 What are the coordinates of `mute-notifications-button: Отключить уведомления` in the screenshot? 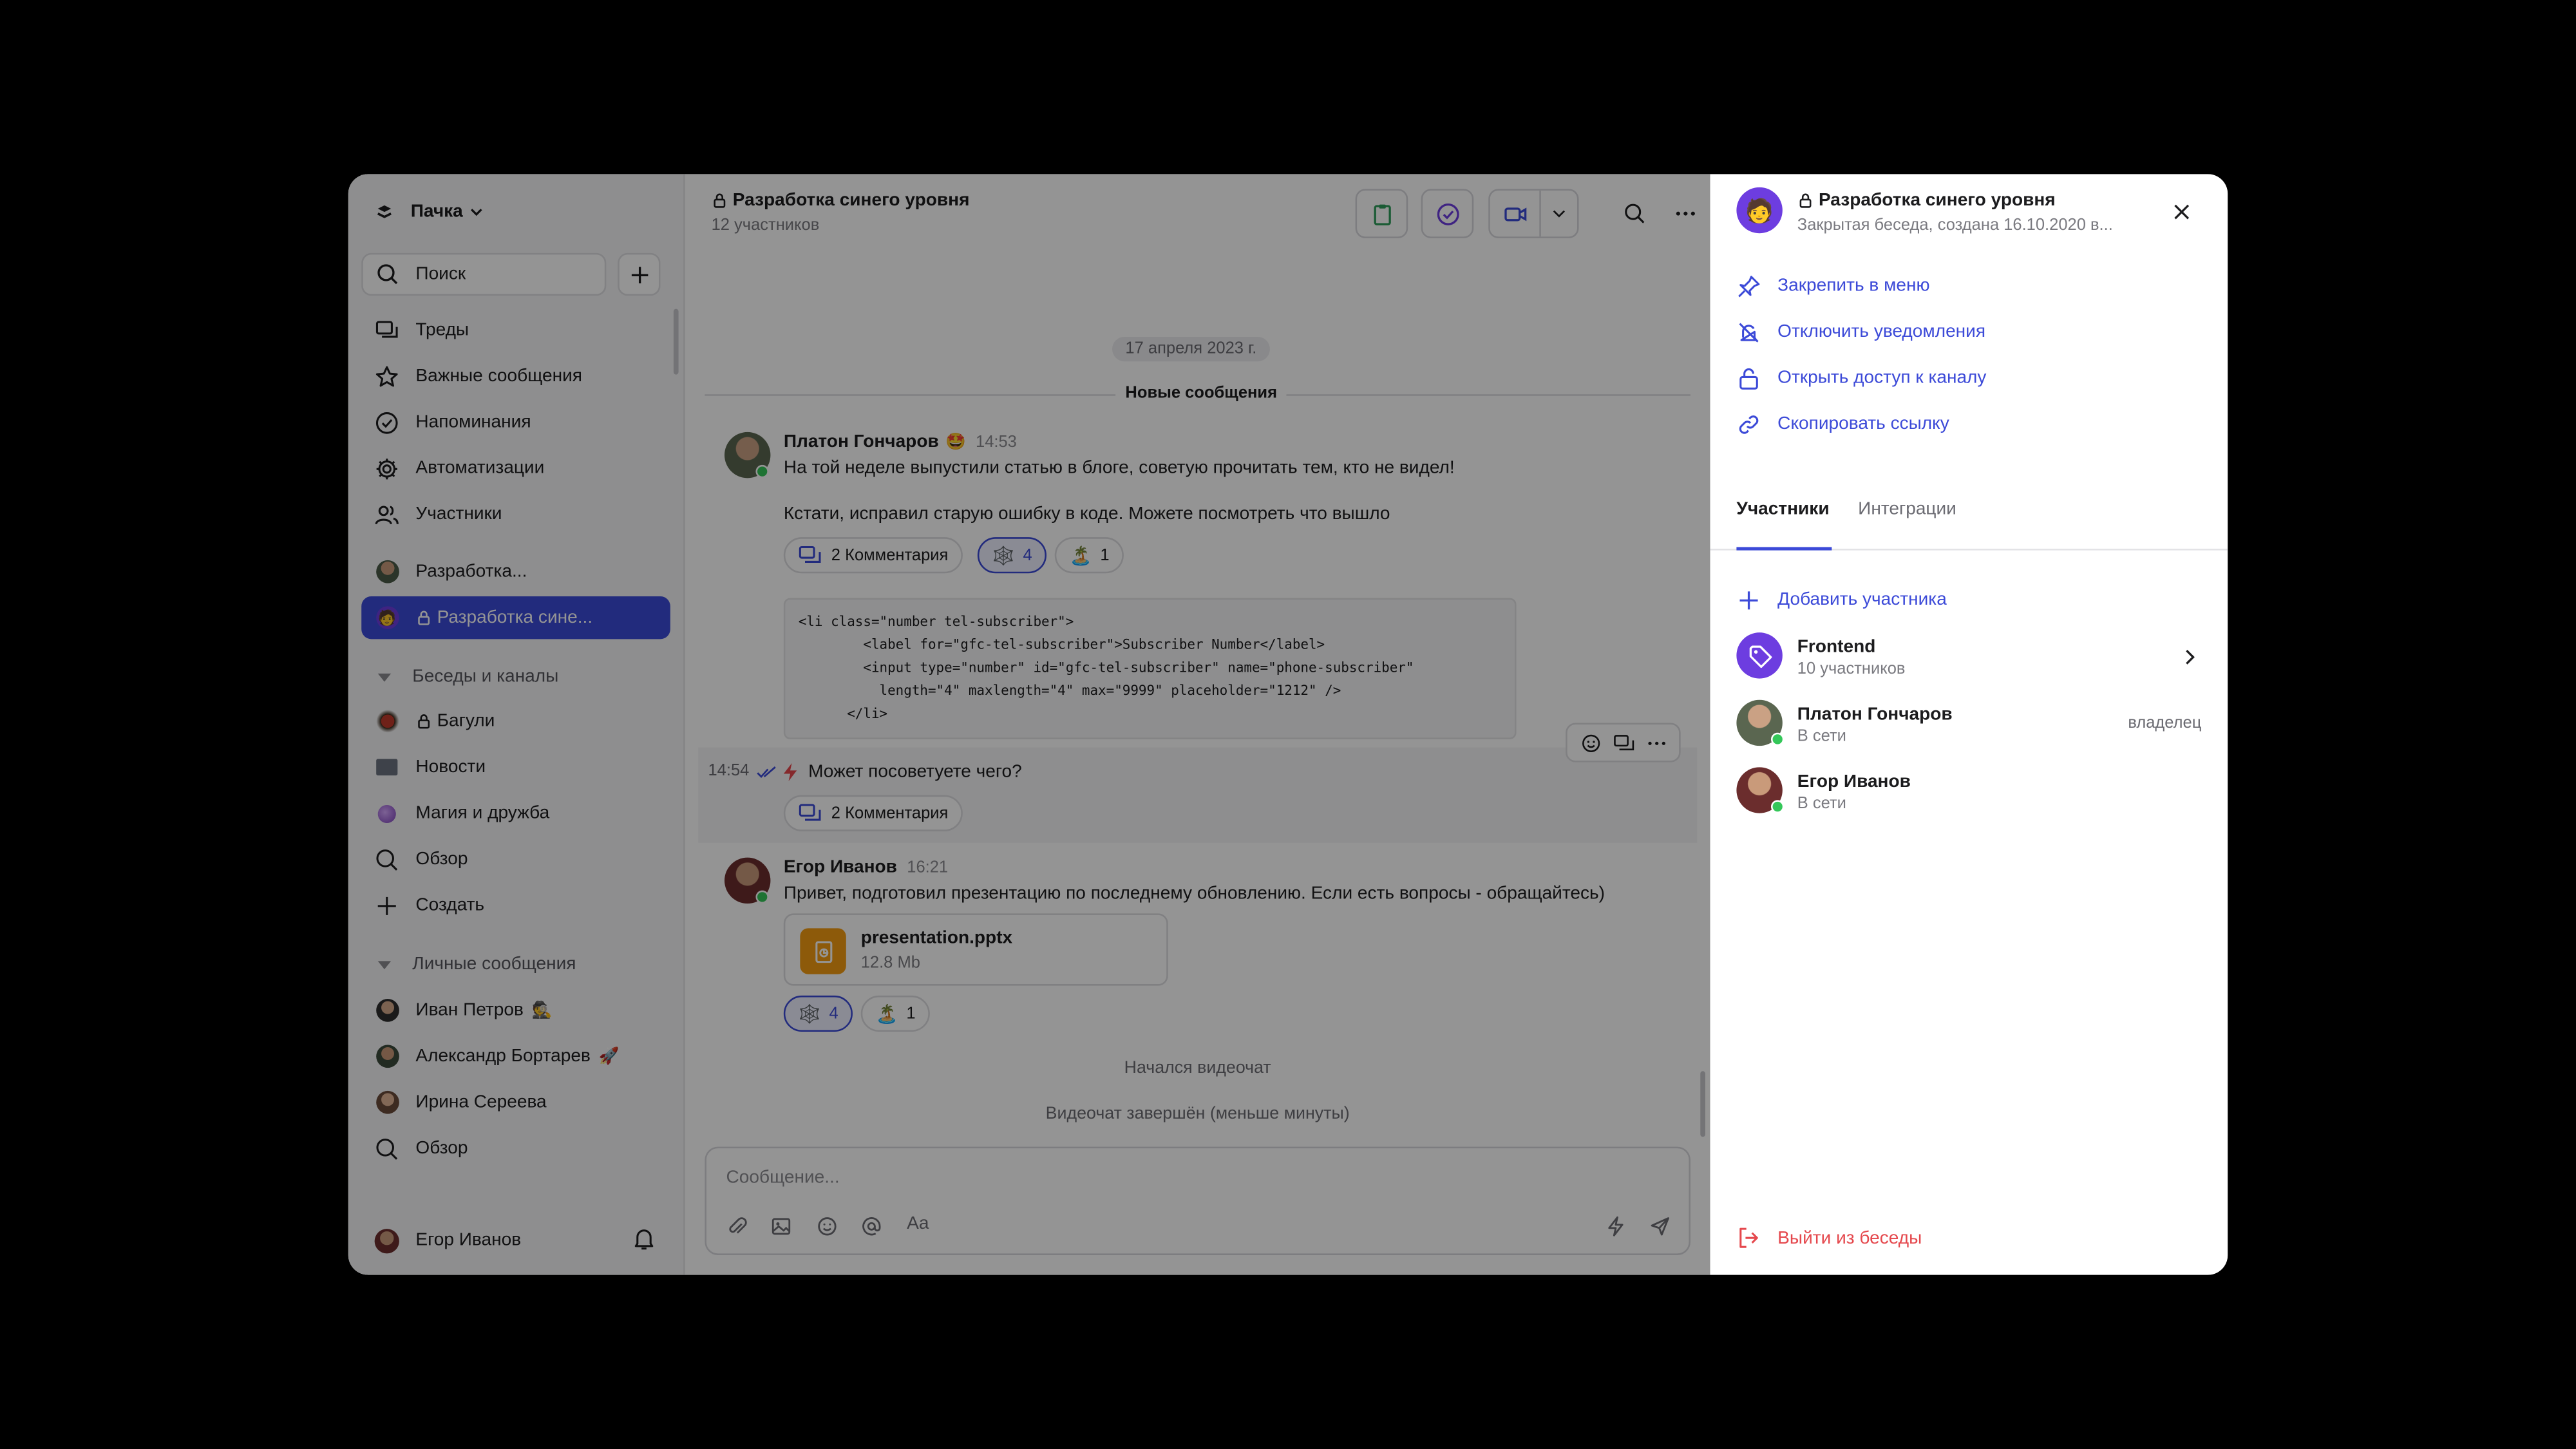 It's located at (1861, 332).